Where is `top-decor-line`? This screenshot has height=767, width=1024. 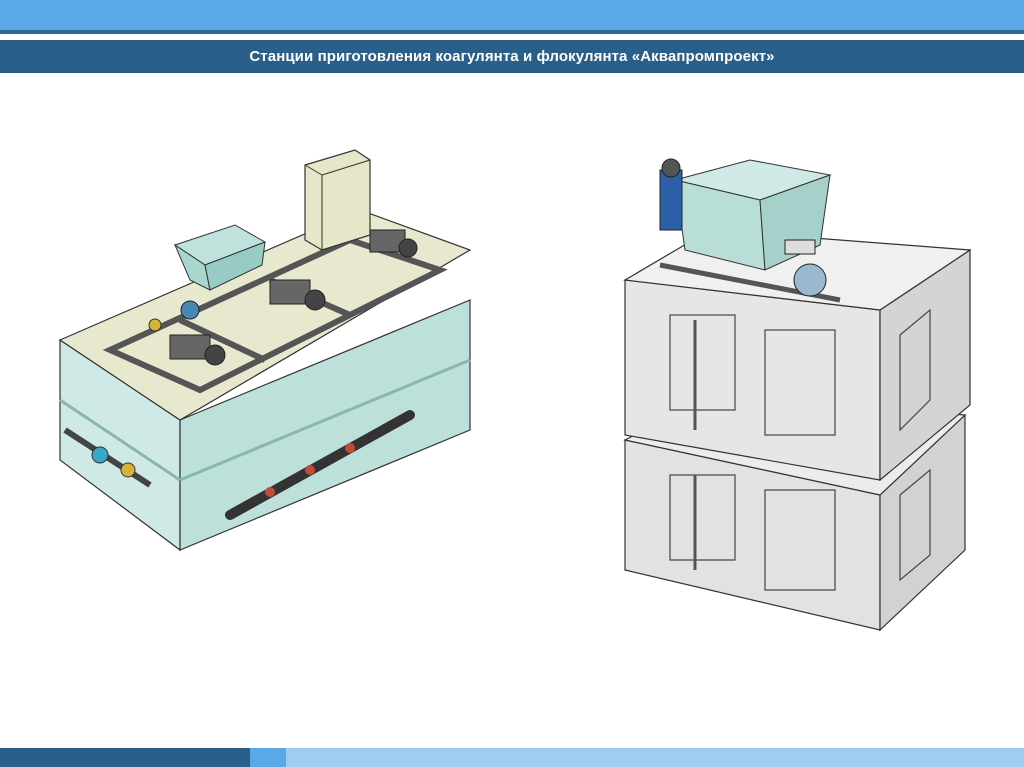 top-decor-line is located at coordinates (512, 32).